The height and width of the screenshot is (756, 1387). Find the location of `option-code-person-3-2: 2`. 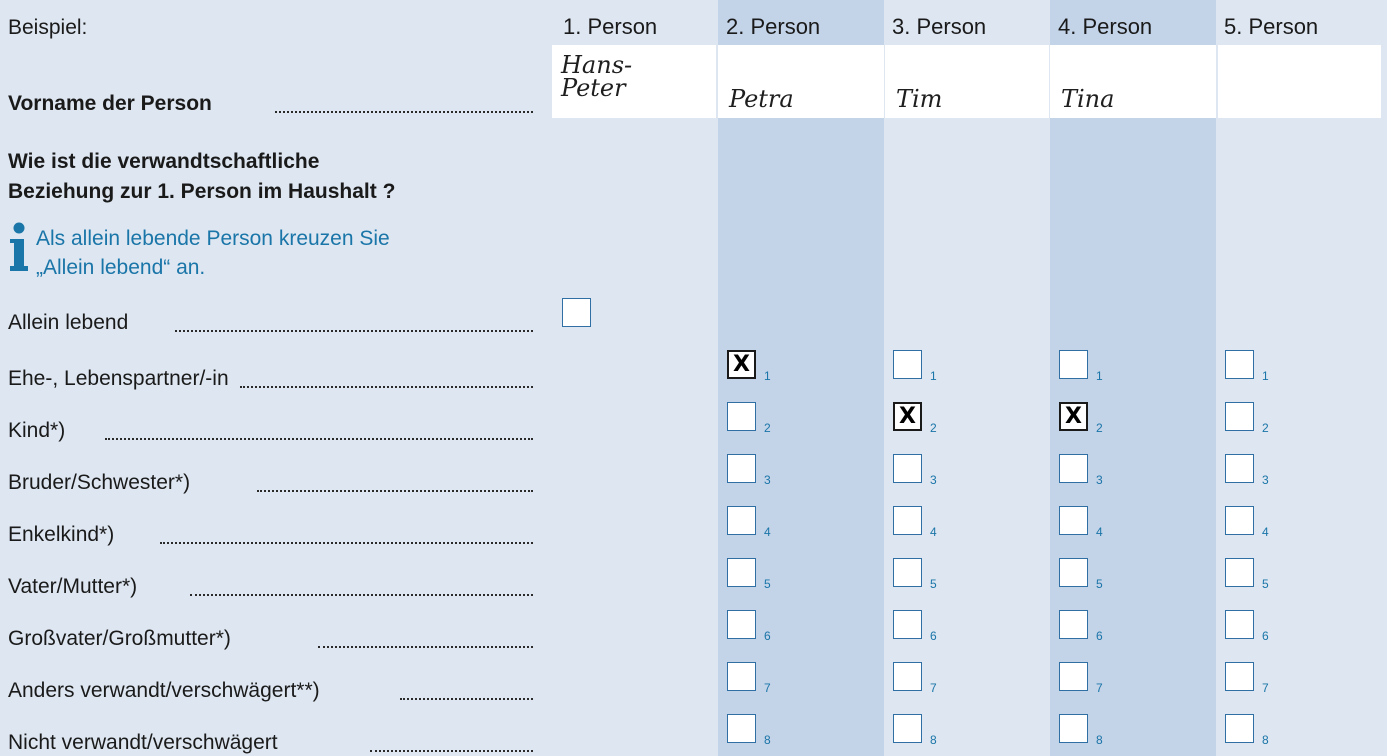

option-code-person-3-2: 2 is located at coordinates (933, 428).